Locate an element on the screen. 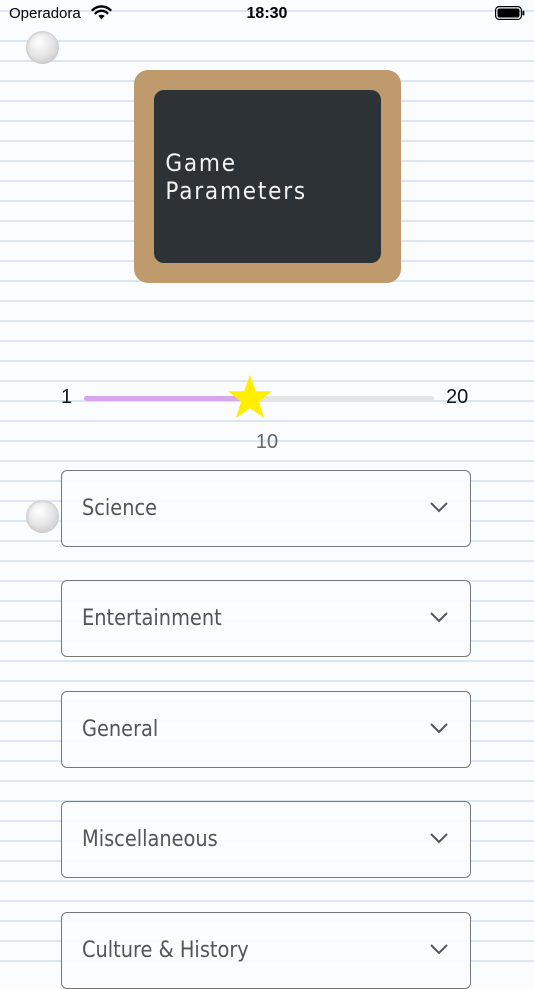 The image size is (534, 989). slider-min-label: 1 is located at coordinates (67, 397).